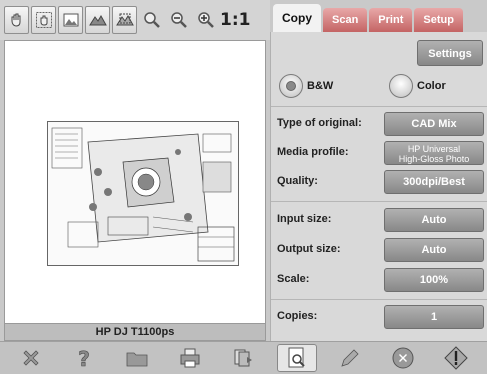  What do you see at coordinates (319, 123) in the screenshot?
I see `type-of-original-label: Type of original:` at bounding box center [319, 123].